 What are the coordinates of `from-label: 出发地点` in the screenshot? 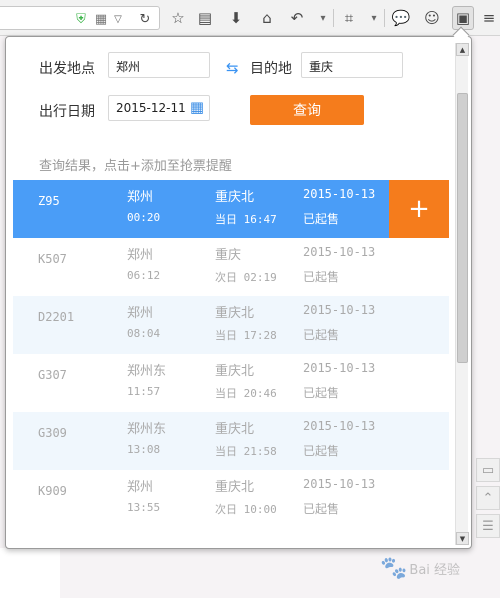 It's located at (67, 69).